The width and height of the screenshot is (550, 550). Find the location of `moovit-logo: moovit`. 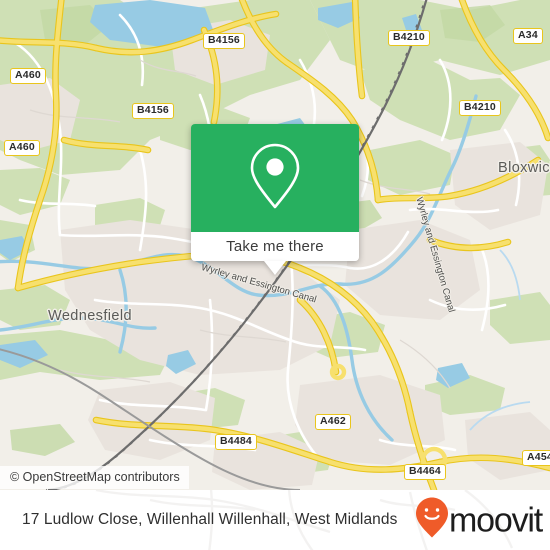

moovit-logo: moovit is located at coordinates (479, 520).